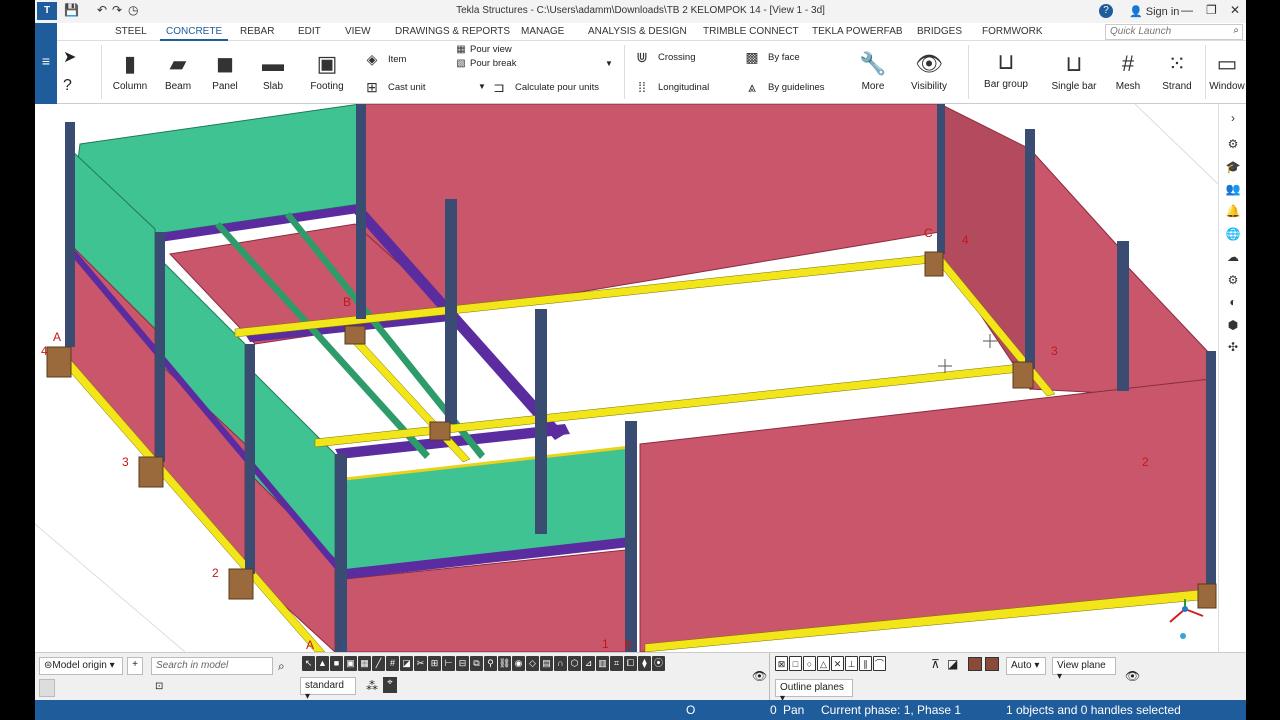  What do you see at coordinates (178, 71) in the screenshot?
I see `beam-button: ▰ Beam` at bounding box center [178, 71].